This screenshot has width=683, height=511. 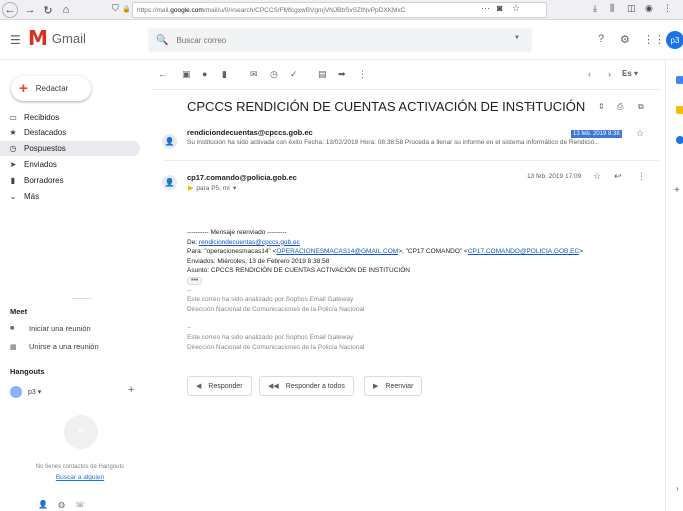 What do you see at coordinates (50, 328) in the screenshot?
I see `meet-start-button: ■ Iniciar una reunión` at bounding box center [50, 328].